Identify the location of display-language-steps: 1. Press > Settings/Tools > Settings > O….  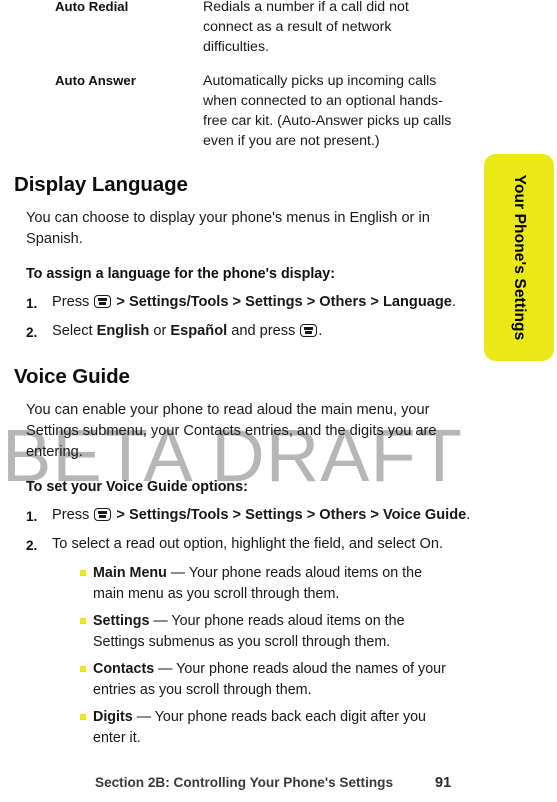
(278, 317).